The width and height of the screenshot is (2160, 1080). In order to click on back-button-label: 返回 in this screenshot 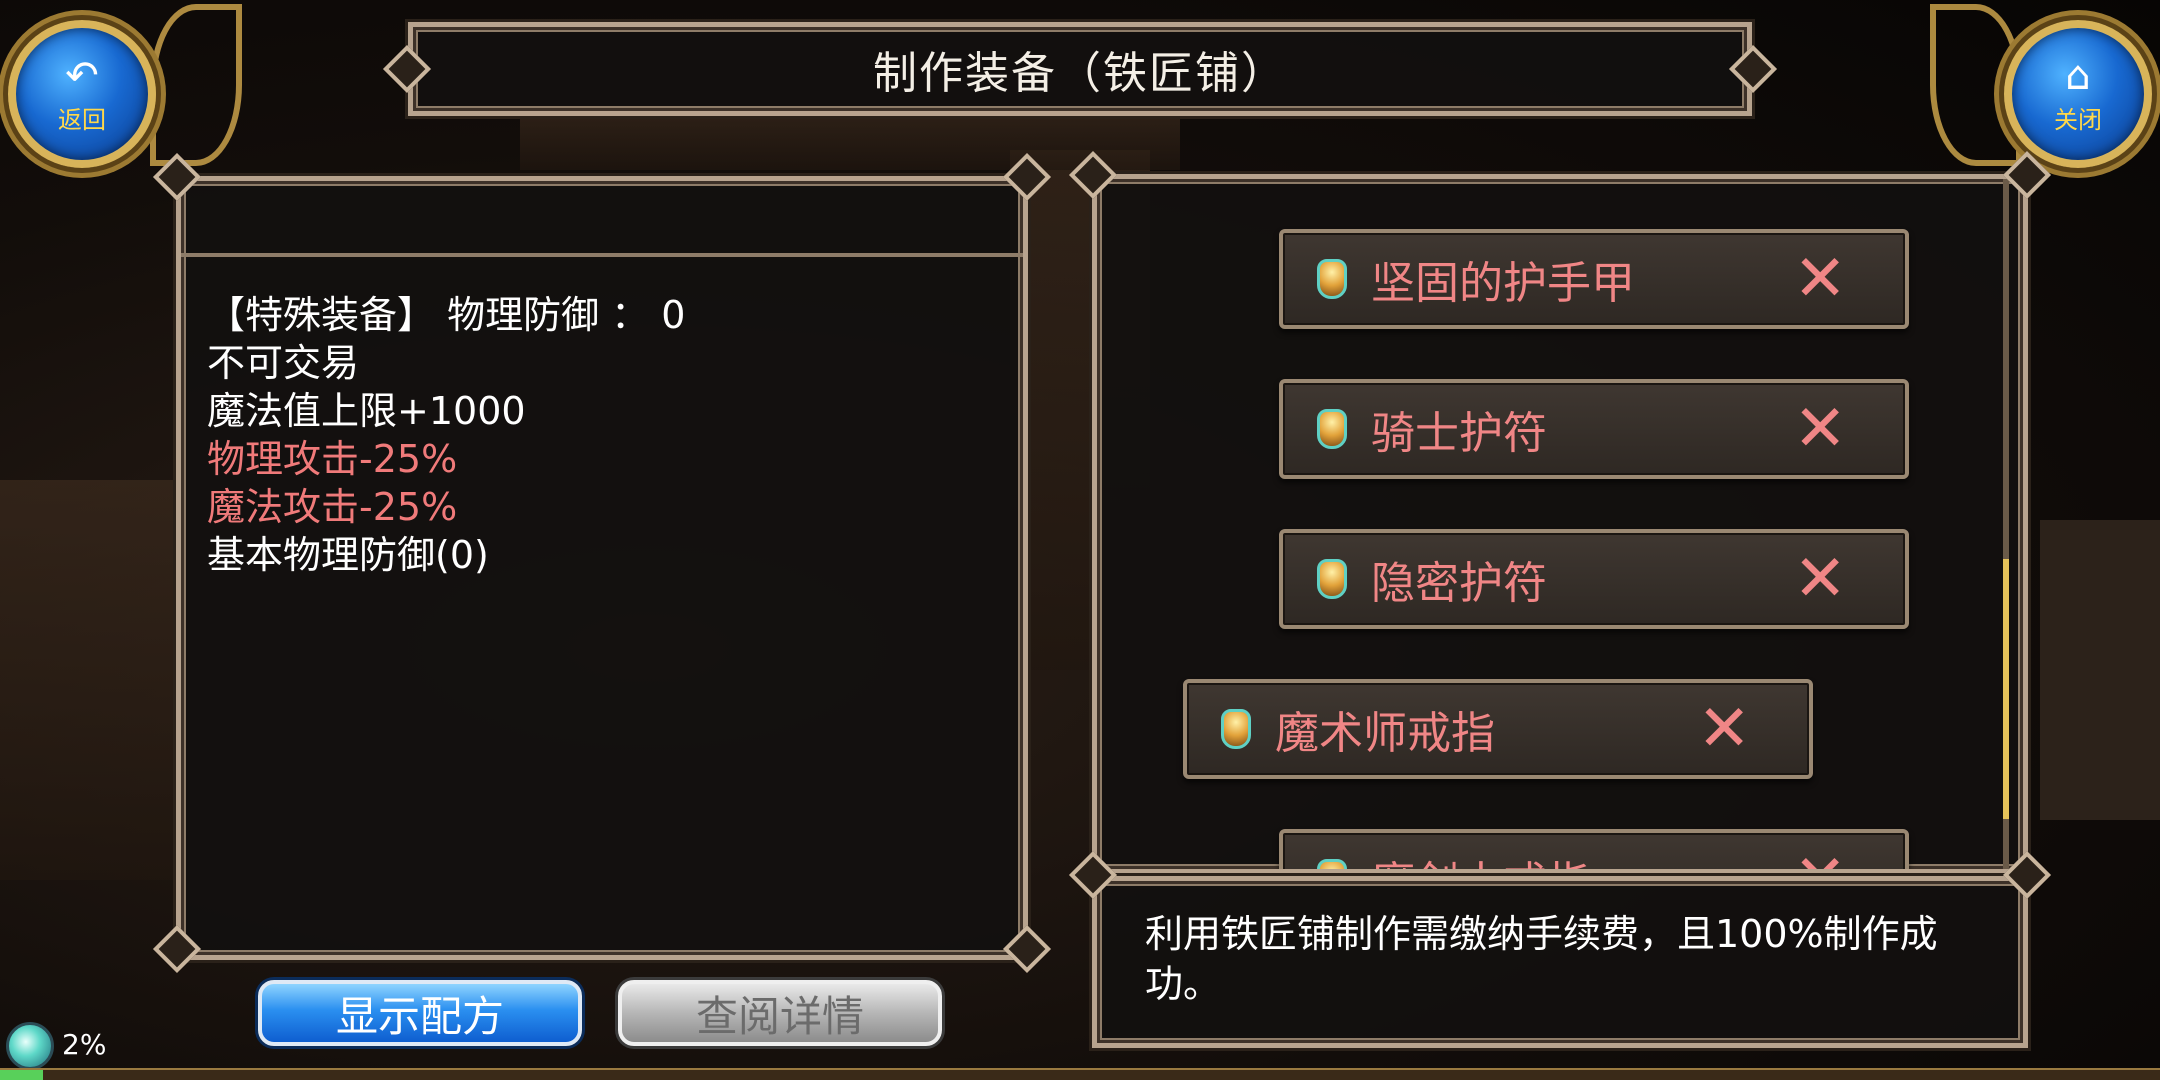, I will do `click(82, 119)`.